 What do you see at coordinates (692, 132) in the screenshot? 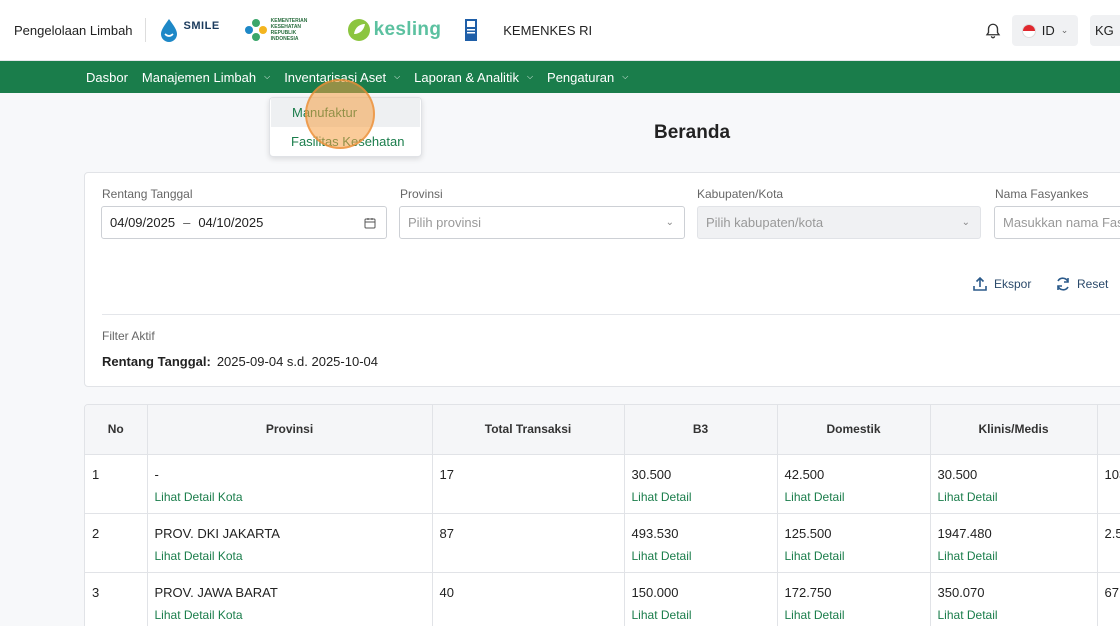
I see `page-title: Beranda` at bounding box center [692, 132].